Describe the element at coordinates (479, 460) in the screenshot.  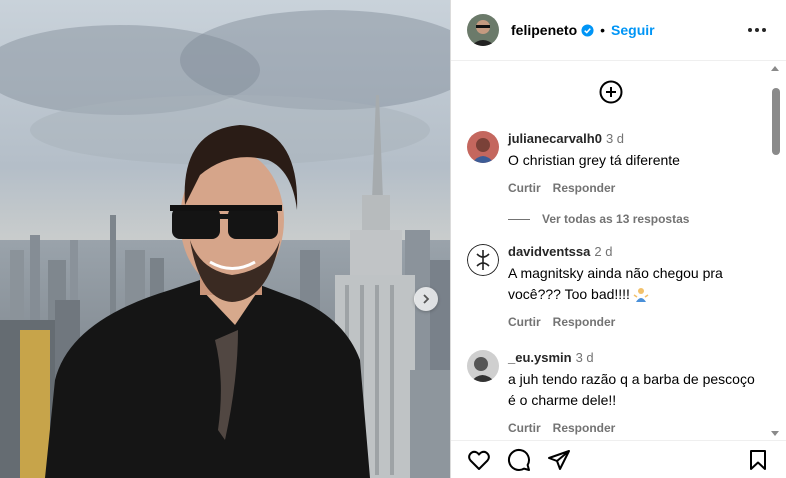
I see `heart-icon` at that location.